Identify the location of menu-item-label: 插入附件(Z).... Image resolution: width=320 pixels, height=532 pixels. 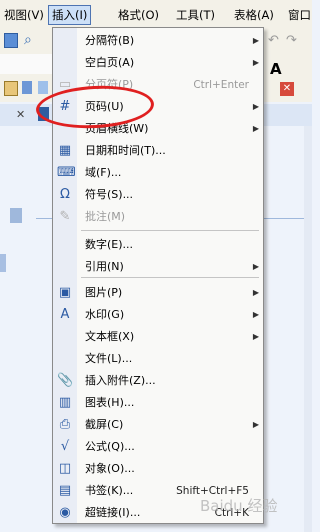
(120, 380).